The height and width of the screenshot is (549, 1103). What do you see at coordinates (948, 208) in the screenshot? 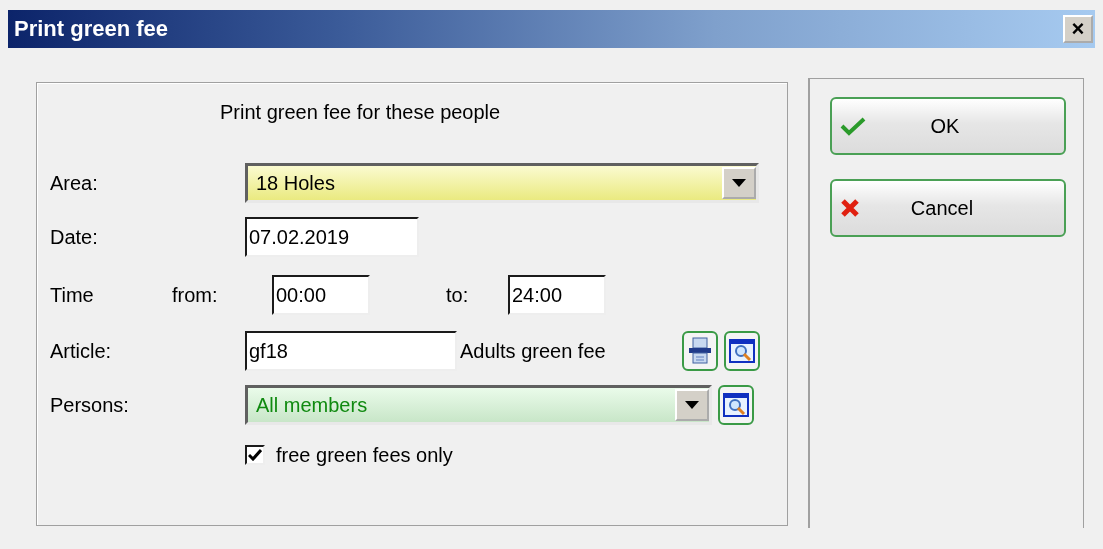
I see `cancel-button: Cancel` at bounding box center [948, 208].